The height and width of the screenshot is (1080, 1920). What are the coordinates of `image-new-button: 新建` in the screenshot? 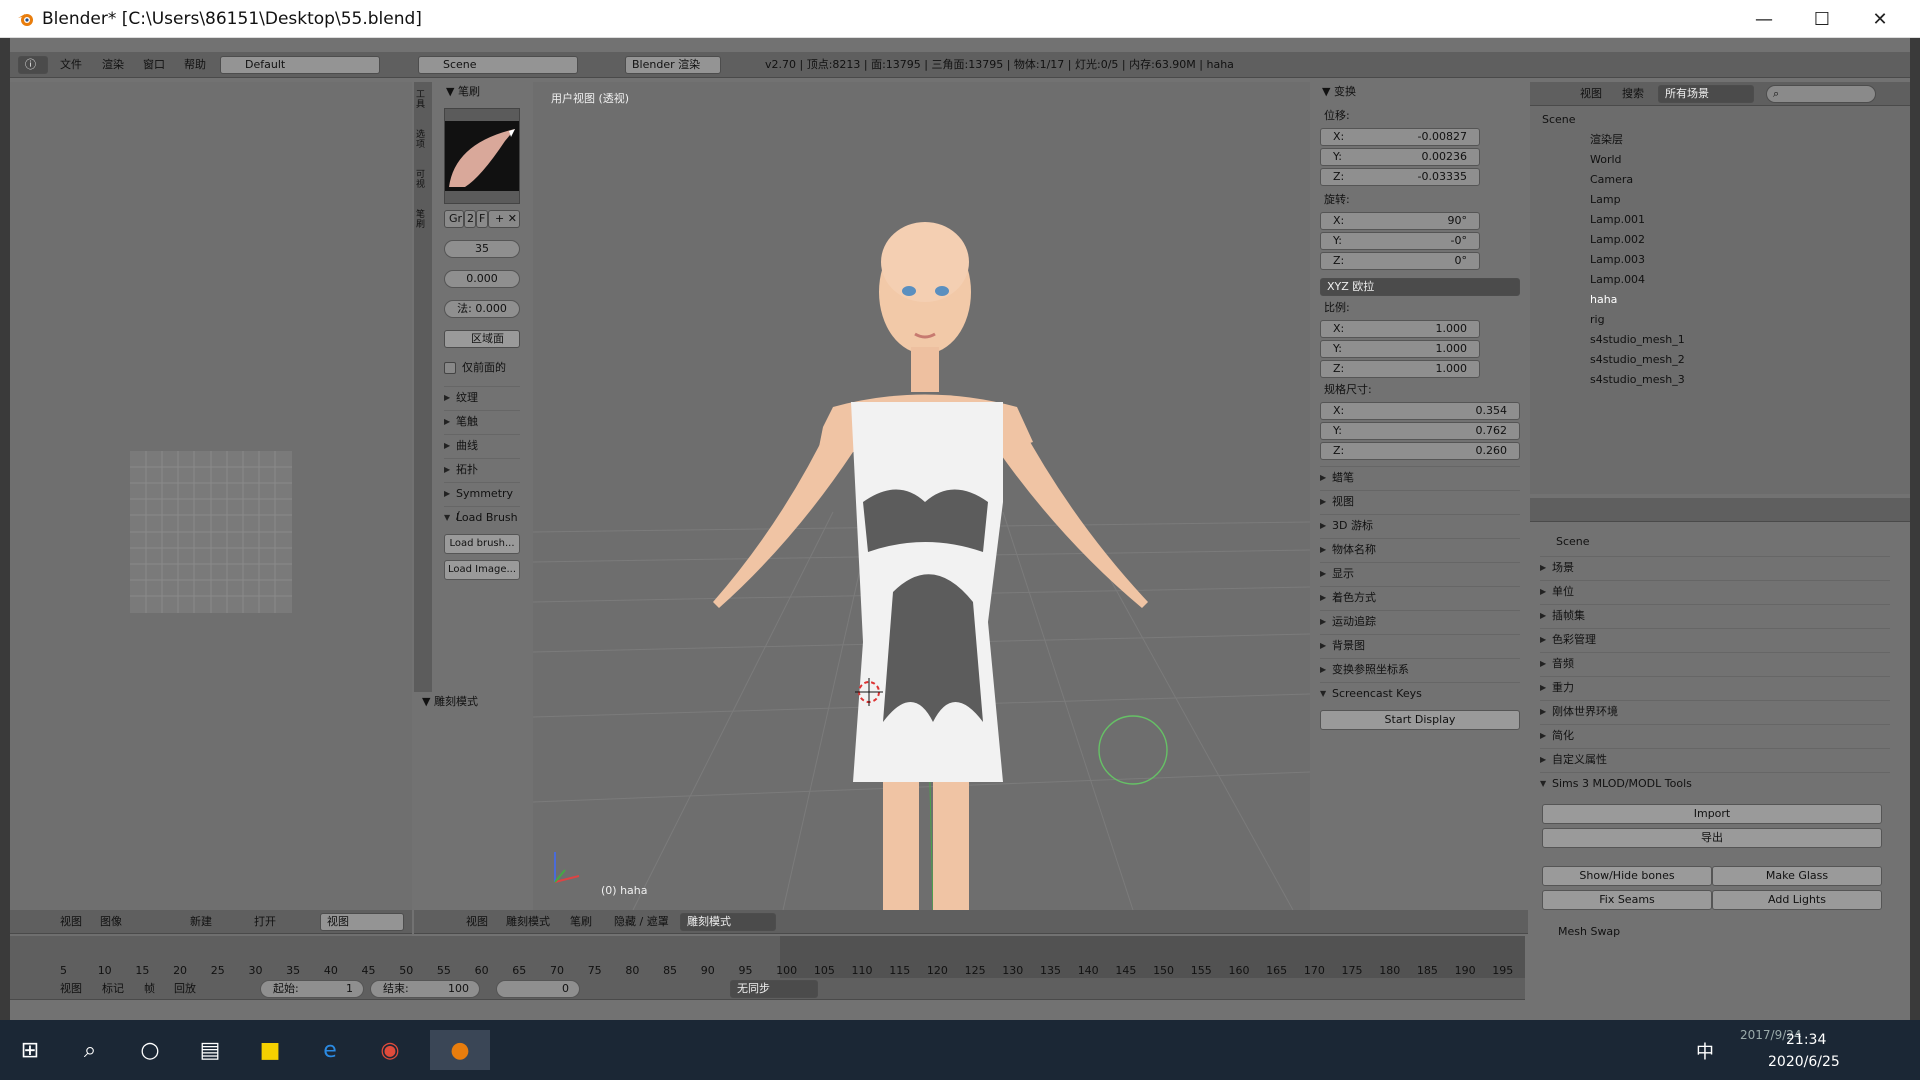 It's located at (201, 922).